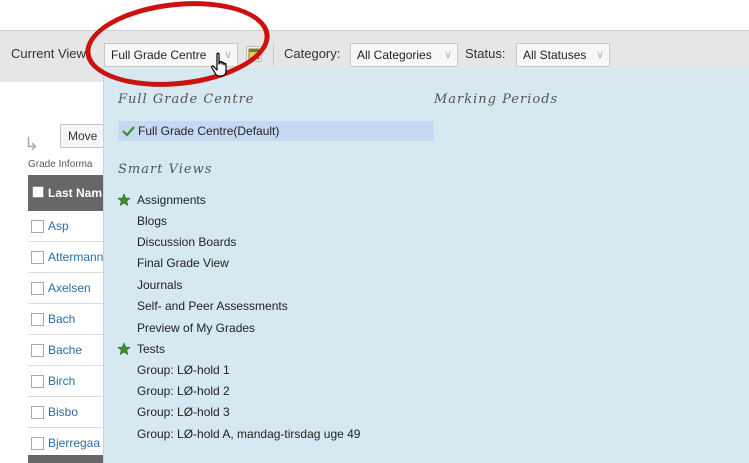  I want to click on student-name-link: Bjerregaa, so click(74, 443).